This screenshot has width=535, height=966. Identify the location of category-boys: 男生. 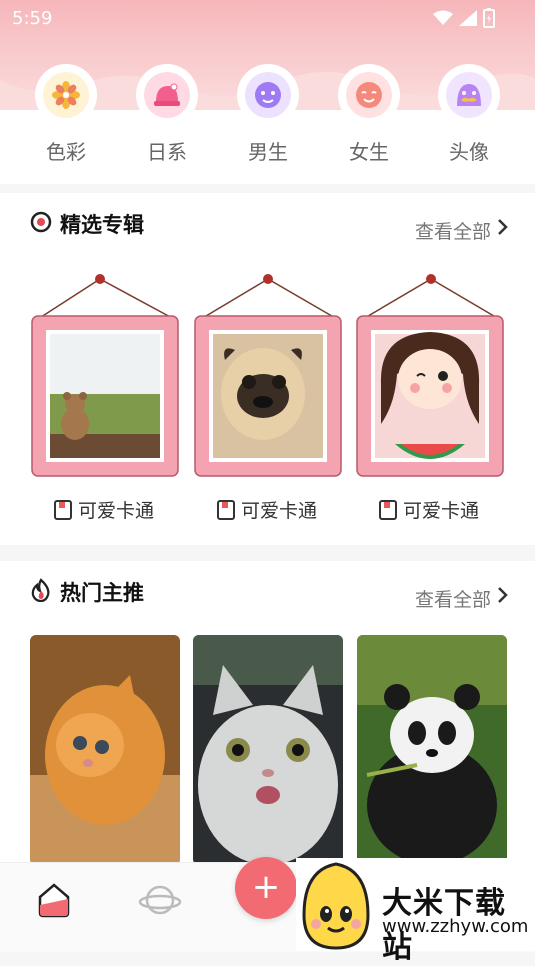
(268, 116).